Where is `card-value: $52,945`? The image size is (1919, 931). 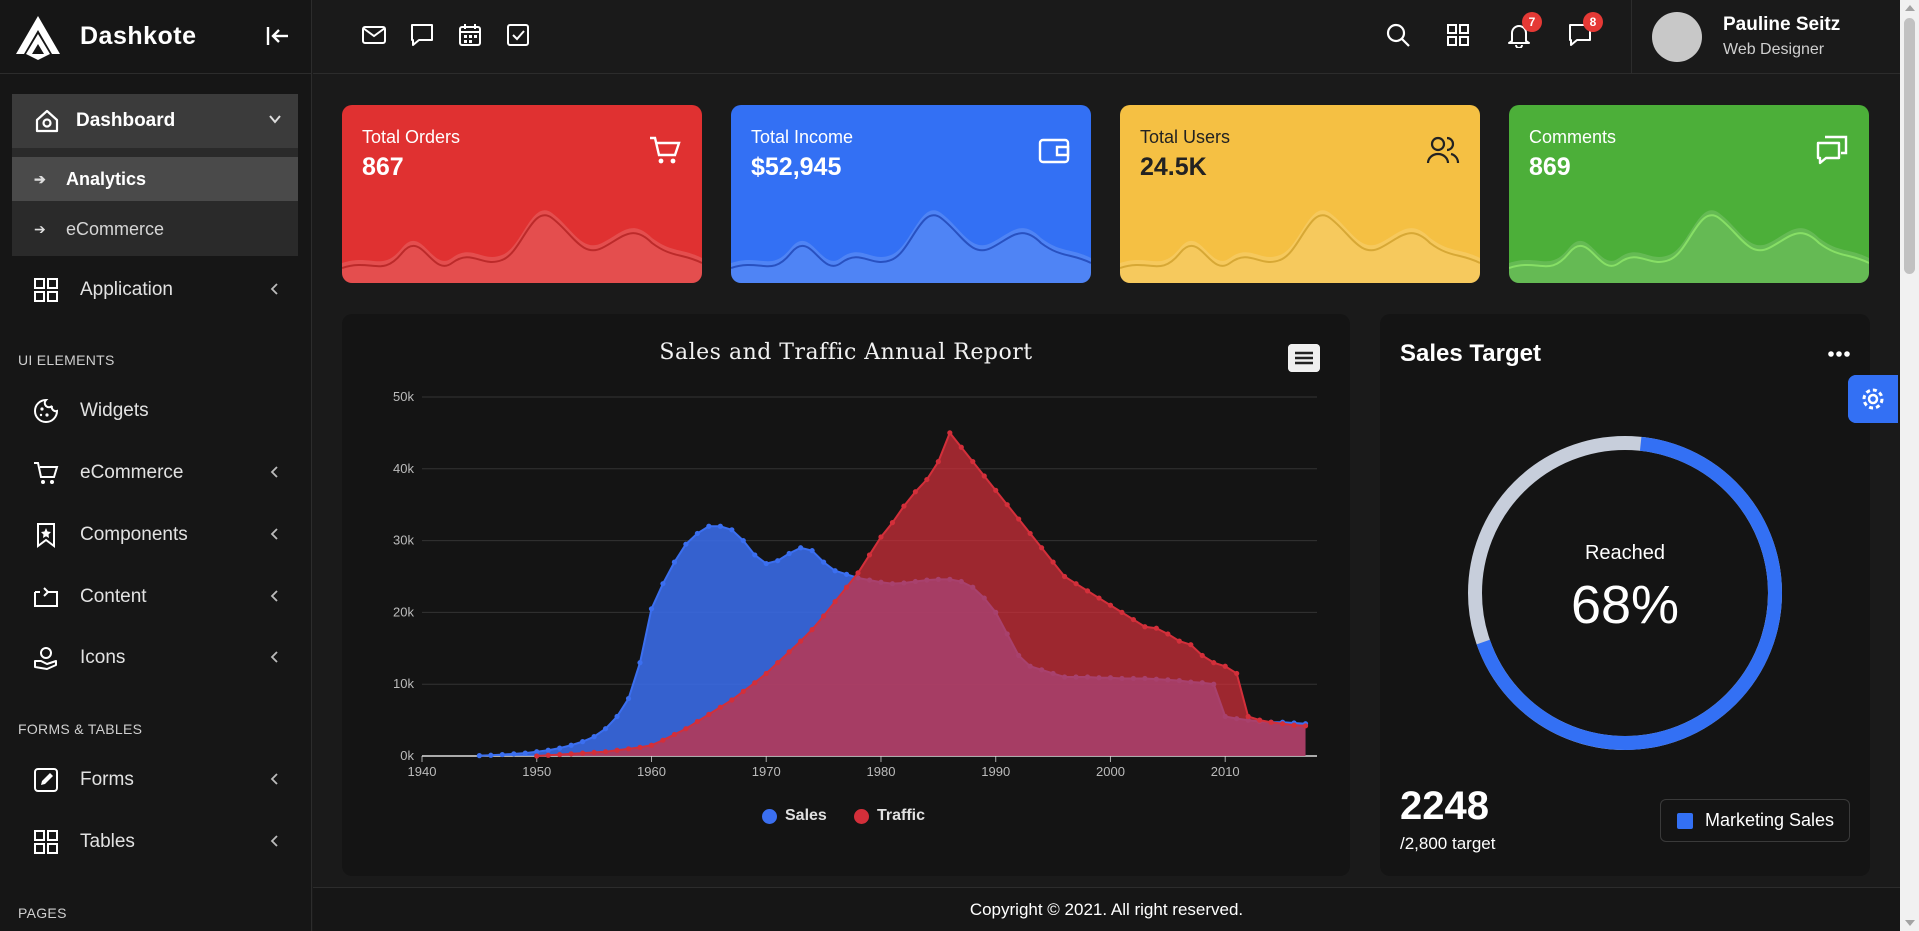
card-value: $52,945 is located at coordinates (796, 167).